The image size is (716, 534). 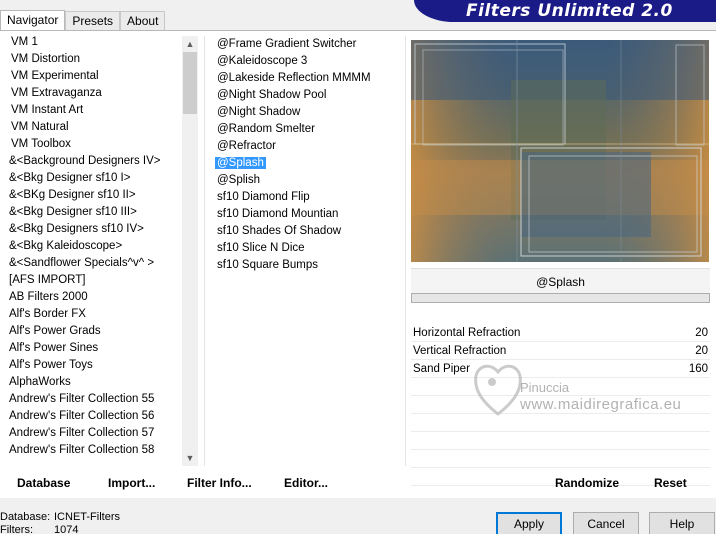 What do you see at coordinates (91, 93) in the screenshot?
I see `category-item: VM Extravaganza` at bounding box center [91, 93].